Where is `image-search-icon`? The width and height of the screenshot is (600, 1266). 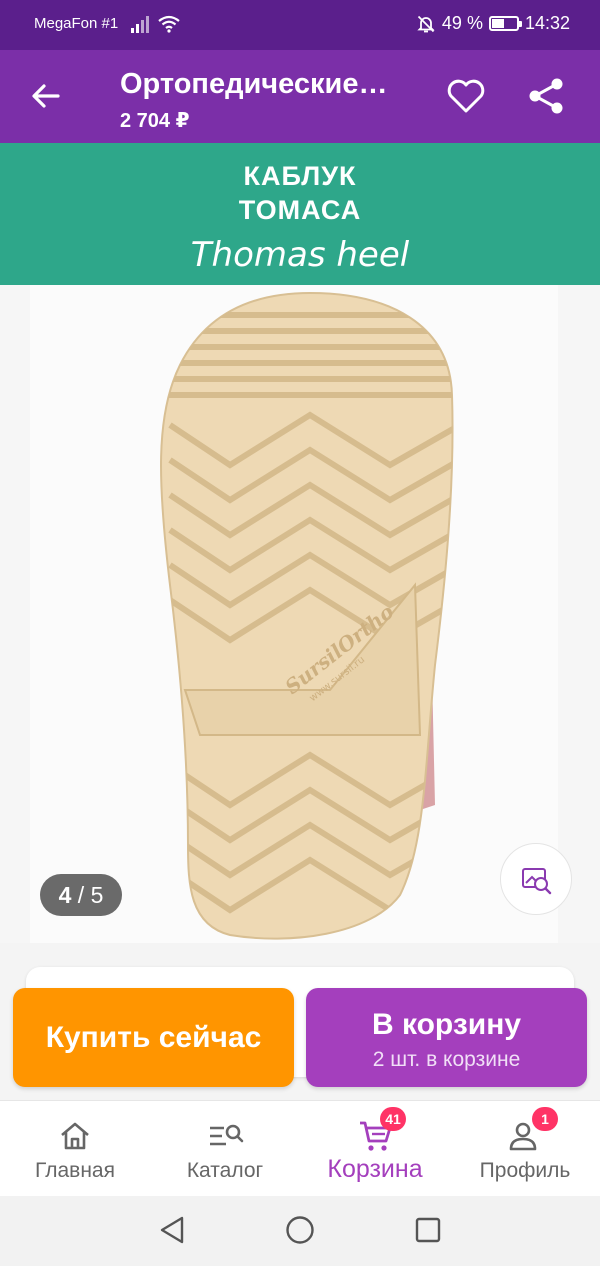 image-search-icon is located at coordinates (537, 881).